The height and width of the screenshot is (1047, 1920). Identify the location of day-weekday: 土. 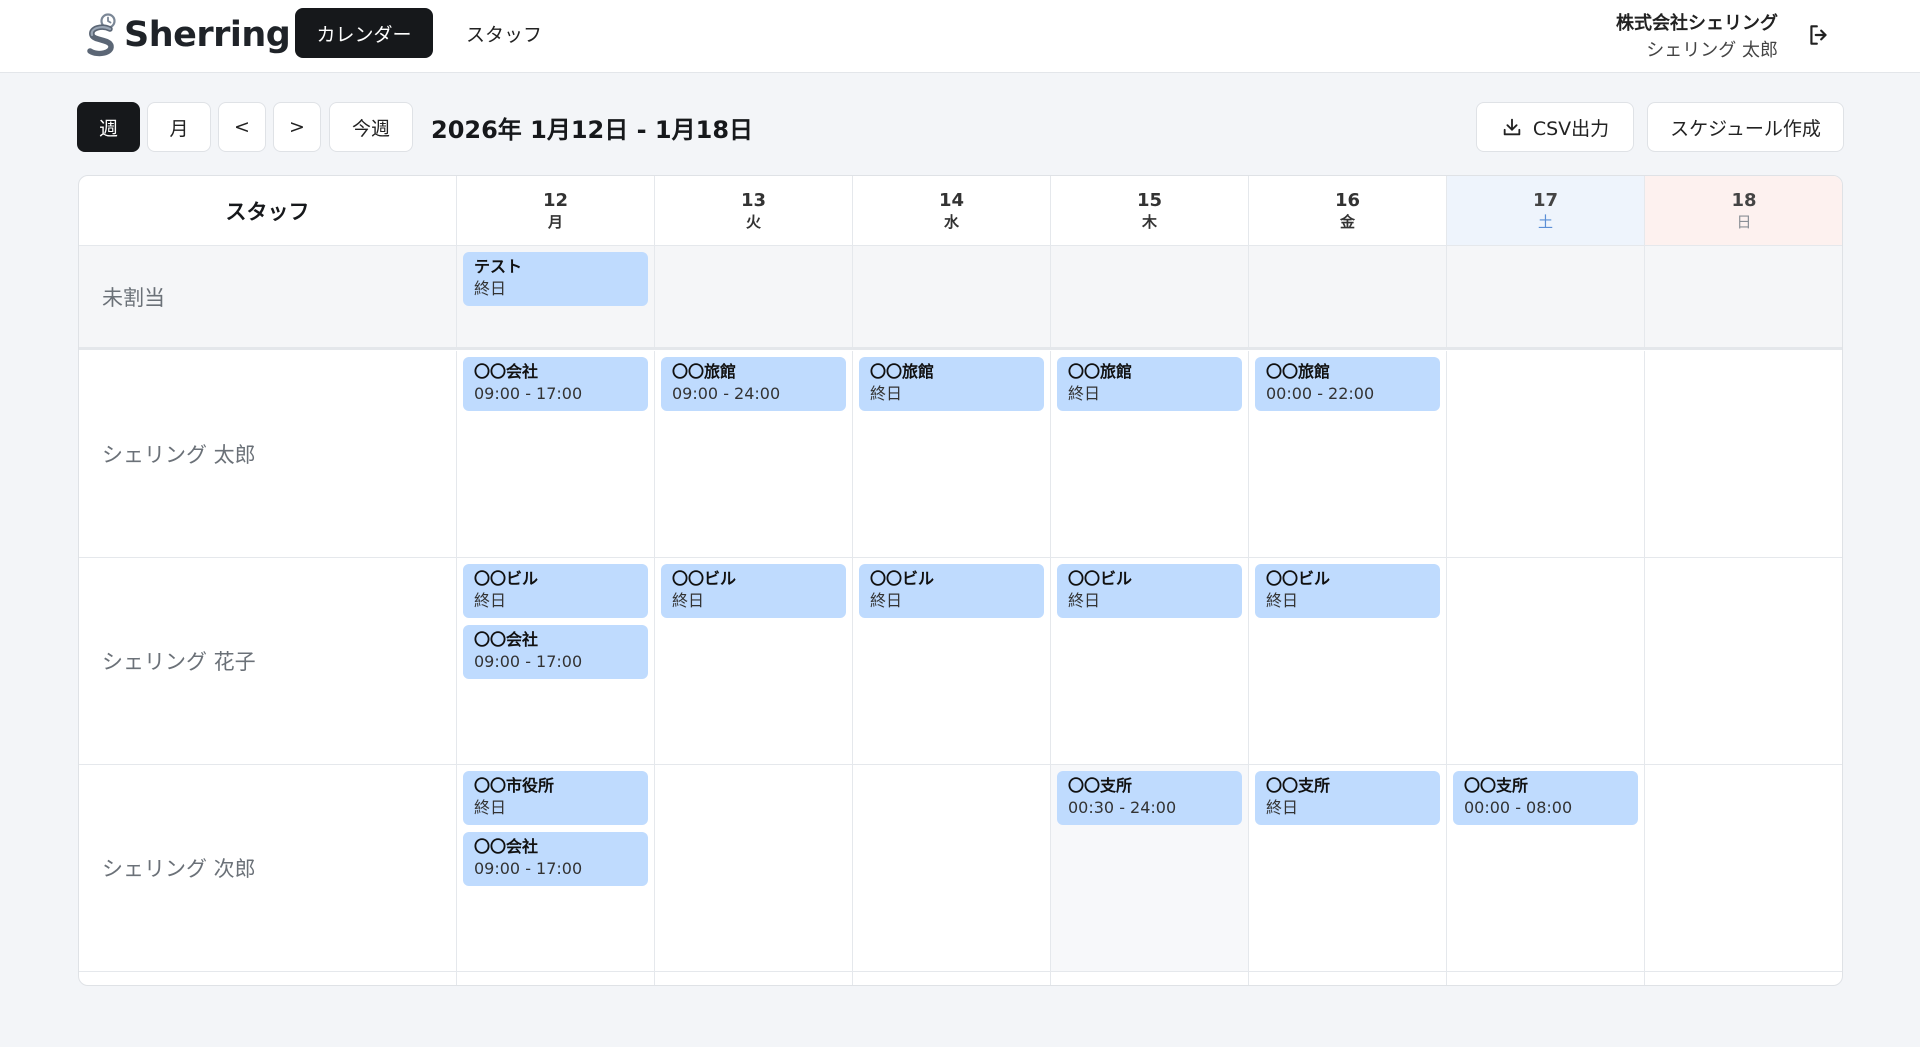
(1545, 221).